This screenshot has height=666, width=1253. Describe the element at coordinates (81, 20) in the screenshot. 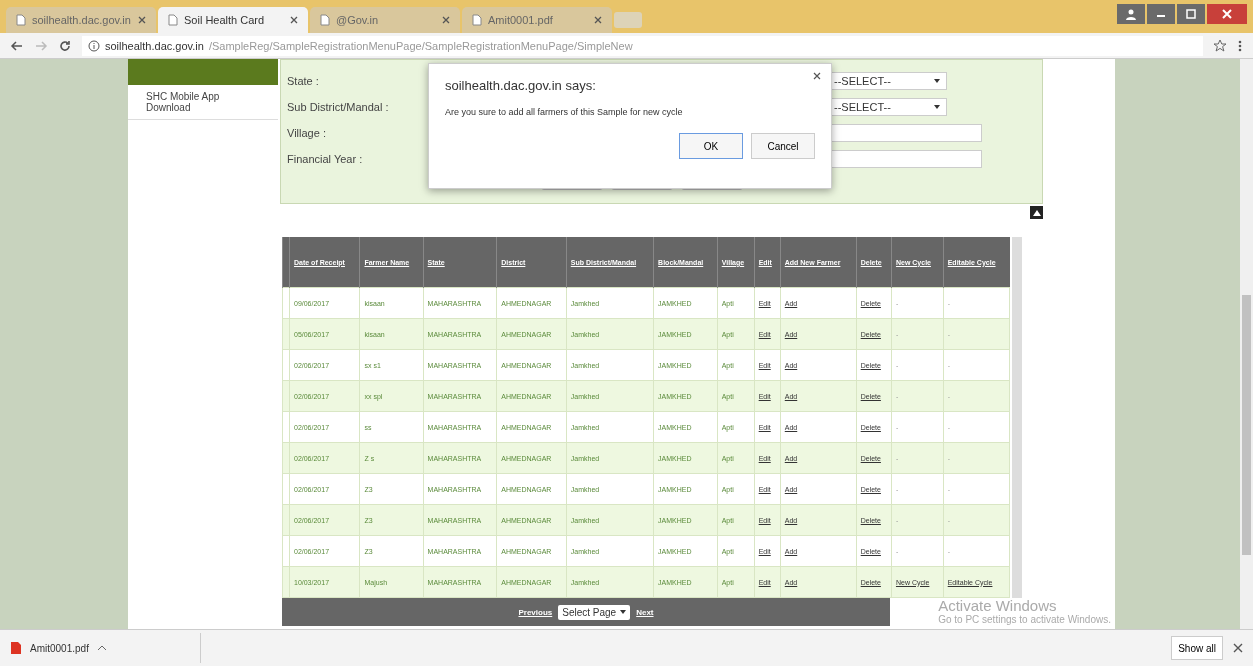

I see `browser-tab: soilhealth.dac.gov.in` at that location.